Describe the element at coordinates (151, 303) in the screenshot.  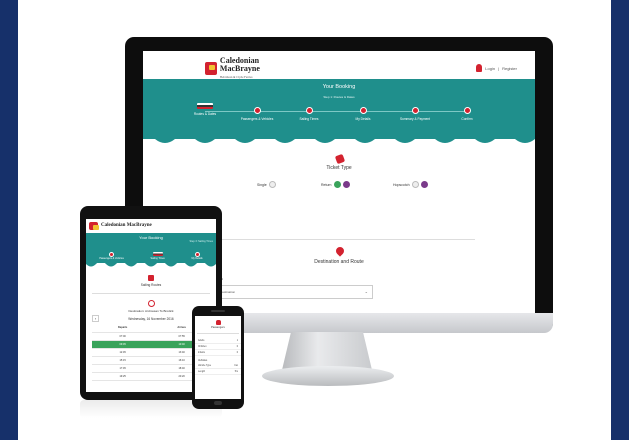
I see `clock-icon` at that location.